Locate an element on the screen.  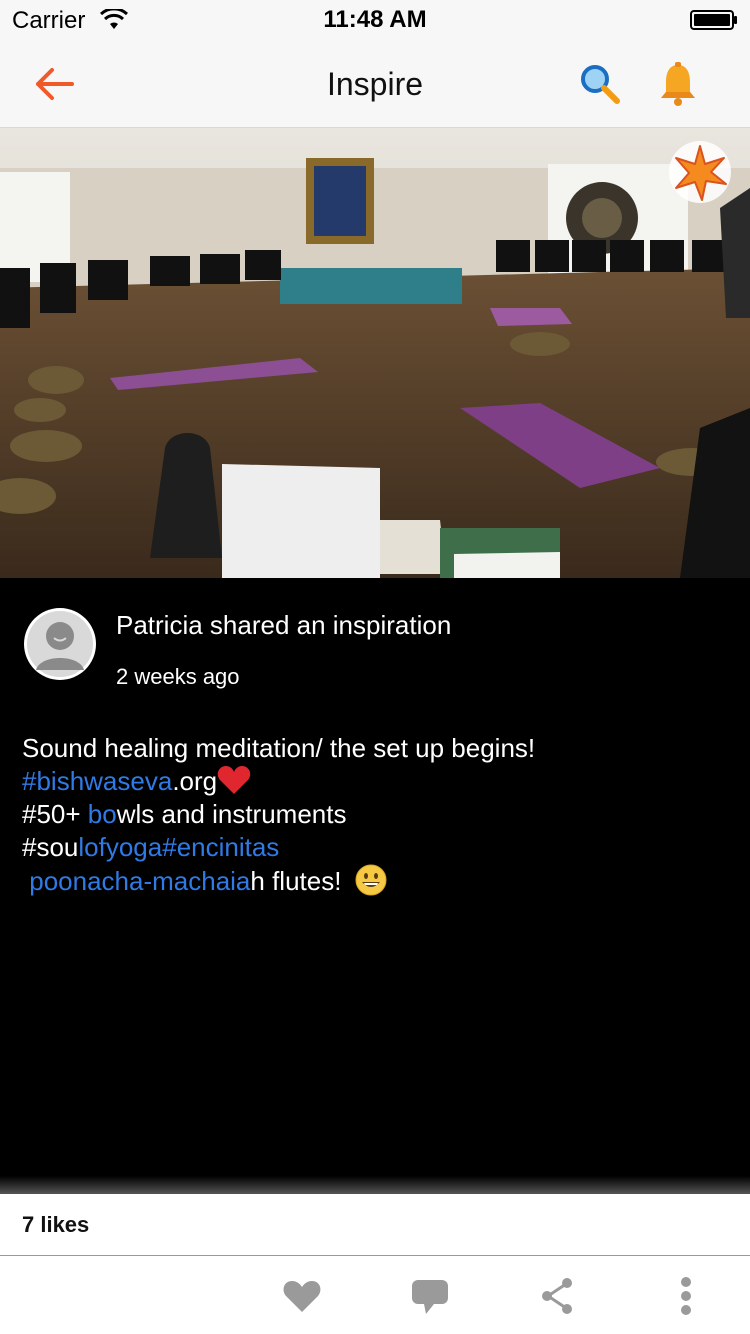
post-text-segment: wls and instruments is located at coordinates (231, 814).